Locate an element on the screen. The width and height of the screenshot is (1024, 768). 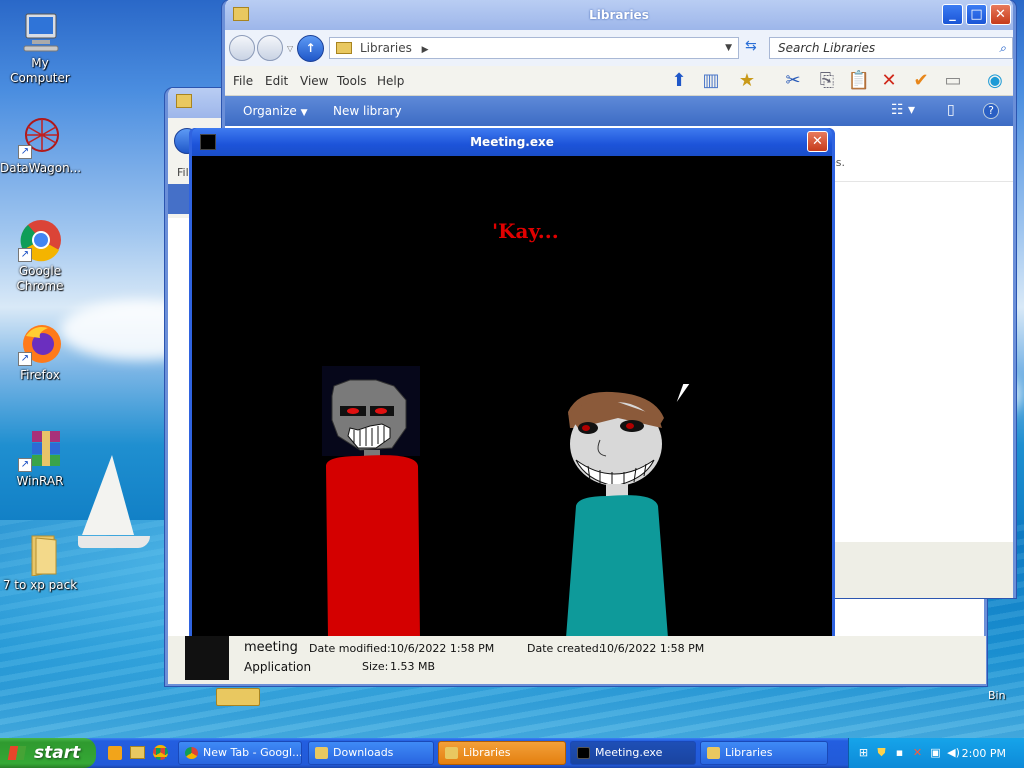
start-button: start is located at coordinates (48, 753).